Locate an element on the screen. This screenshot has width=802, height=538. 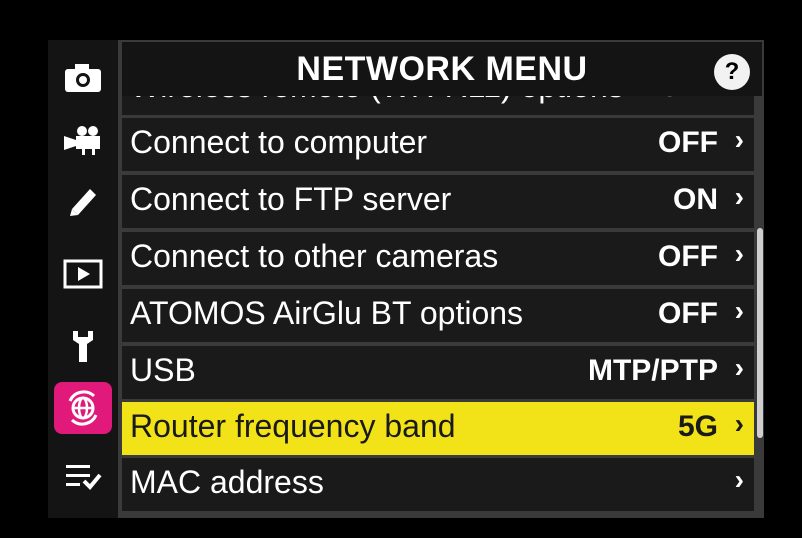
menu-item-wireless-remote: Wireless remote (WR-R11) options OFF › is located at coordinates (438, 105).